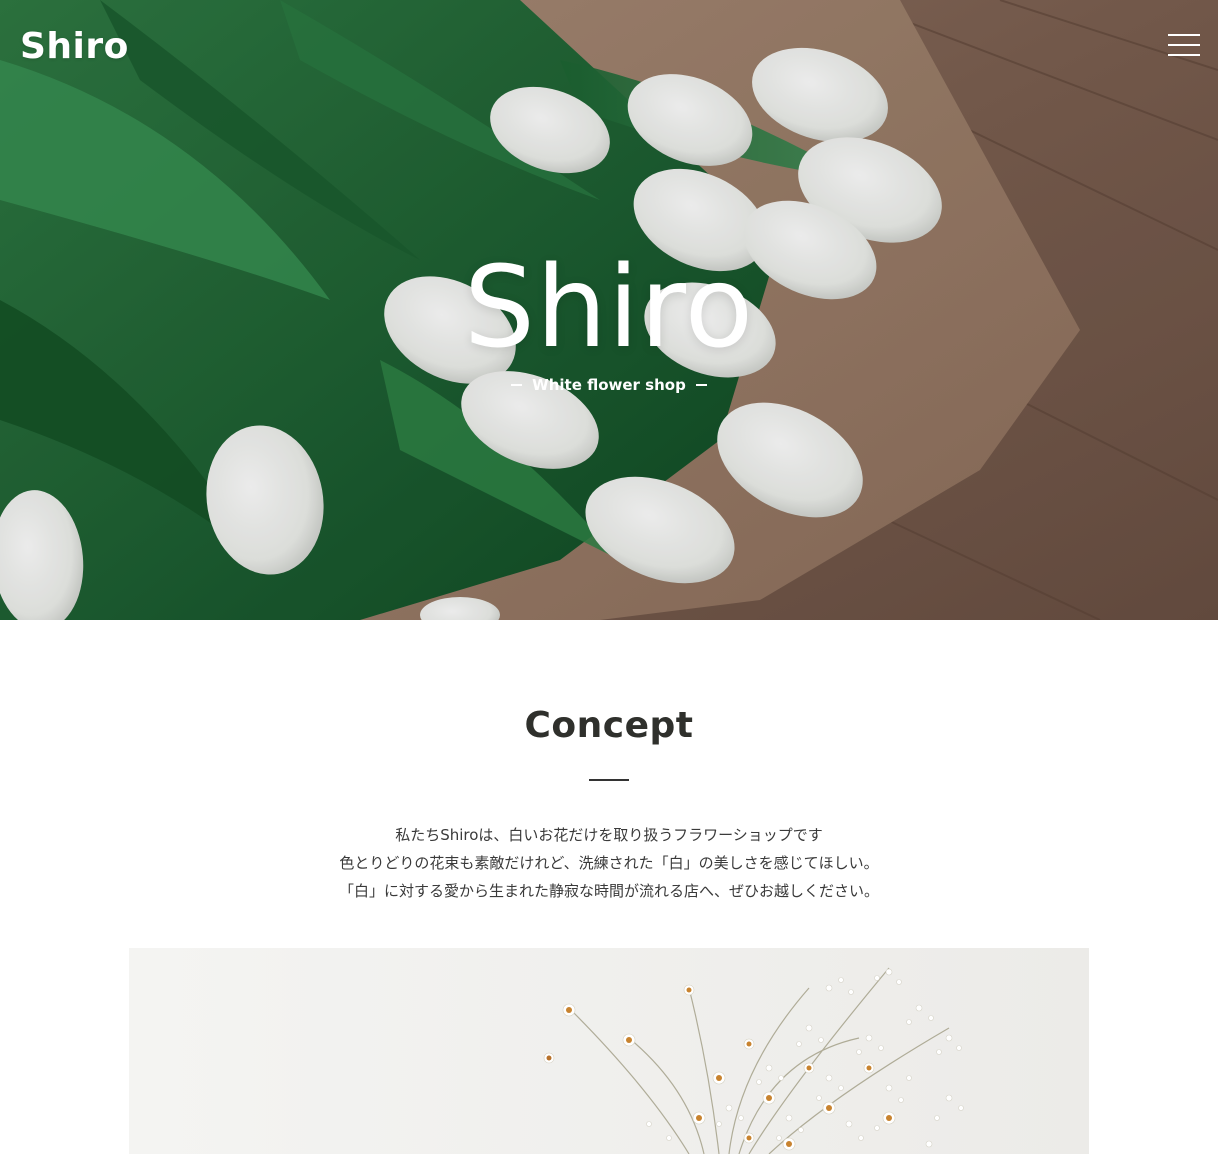  What do you see at coordinates (517, 385) in the screenshot?
I see `dash-left` at bounding box center [517, 385].